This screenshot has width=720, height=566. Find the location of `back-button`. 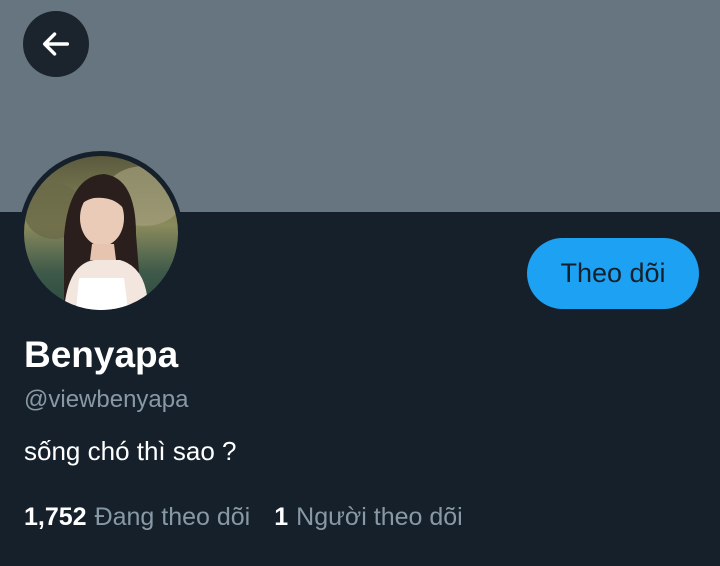

back-button is located at coordinates (56, 44).